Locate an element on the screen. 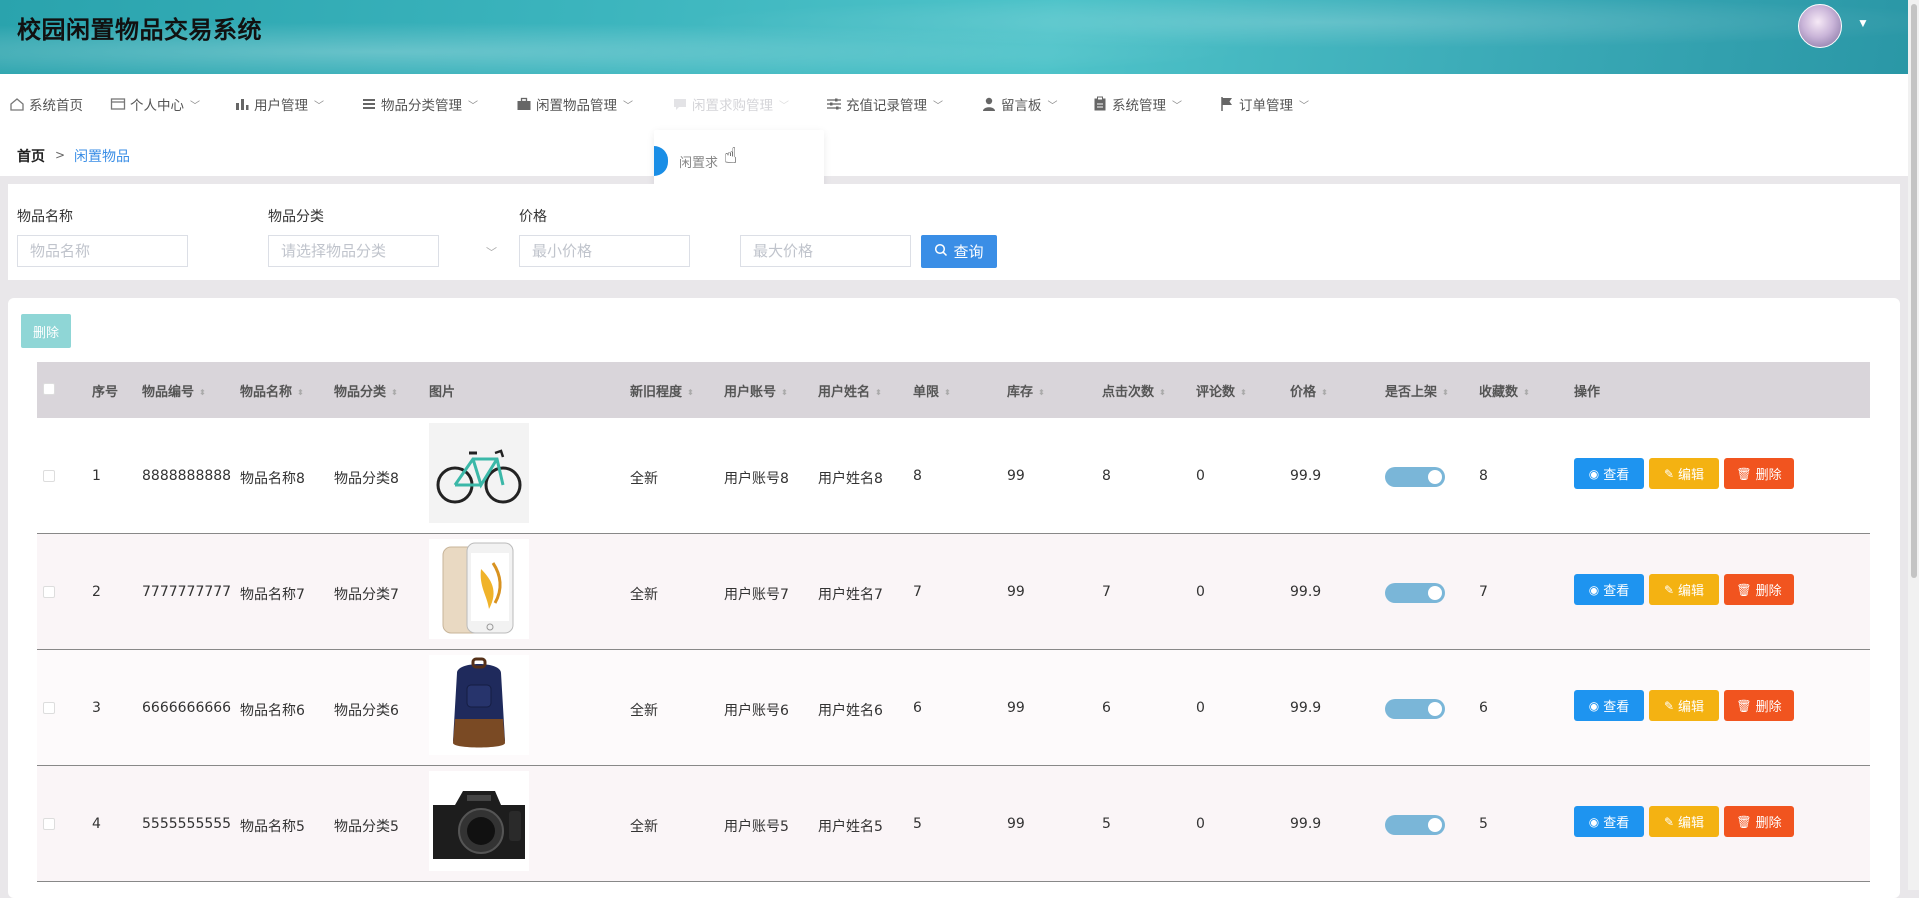 The image size is (1919, 898). bar-chart-icon is located at coordinates (242, 104).